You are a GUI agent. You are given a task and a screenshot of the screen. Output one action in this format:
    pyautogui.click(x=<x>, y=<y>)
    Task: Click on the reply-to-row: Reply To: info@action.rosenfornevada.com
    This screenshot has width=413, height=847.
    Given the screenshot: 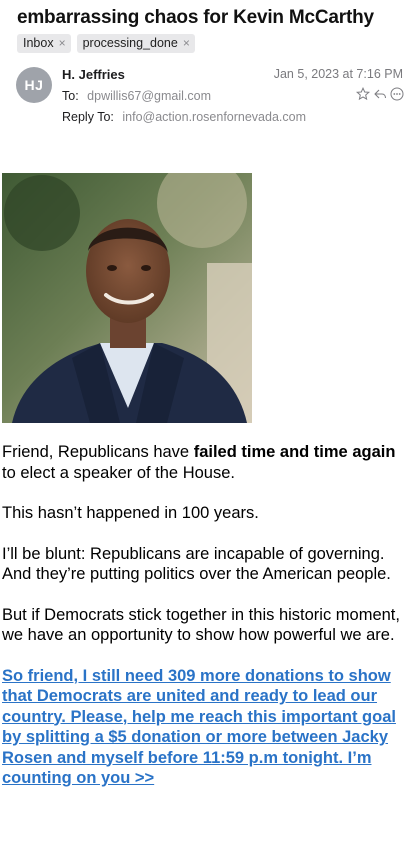 What is the action you would take?
    pyautogui.click(x=184, y=117)
    